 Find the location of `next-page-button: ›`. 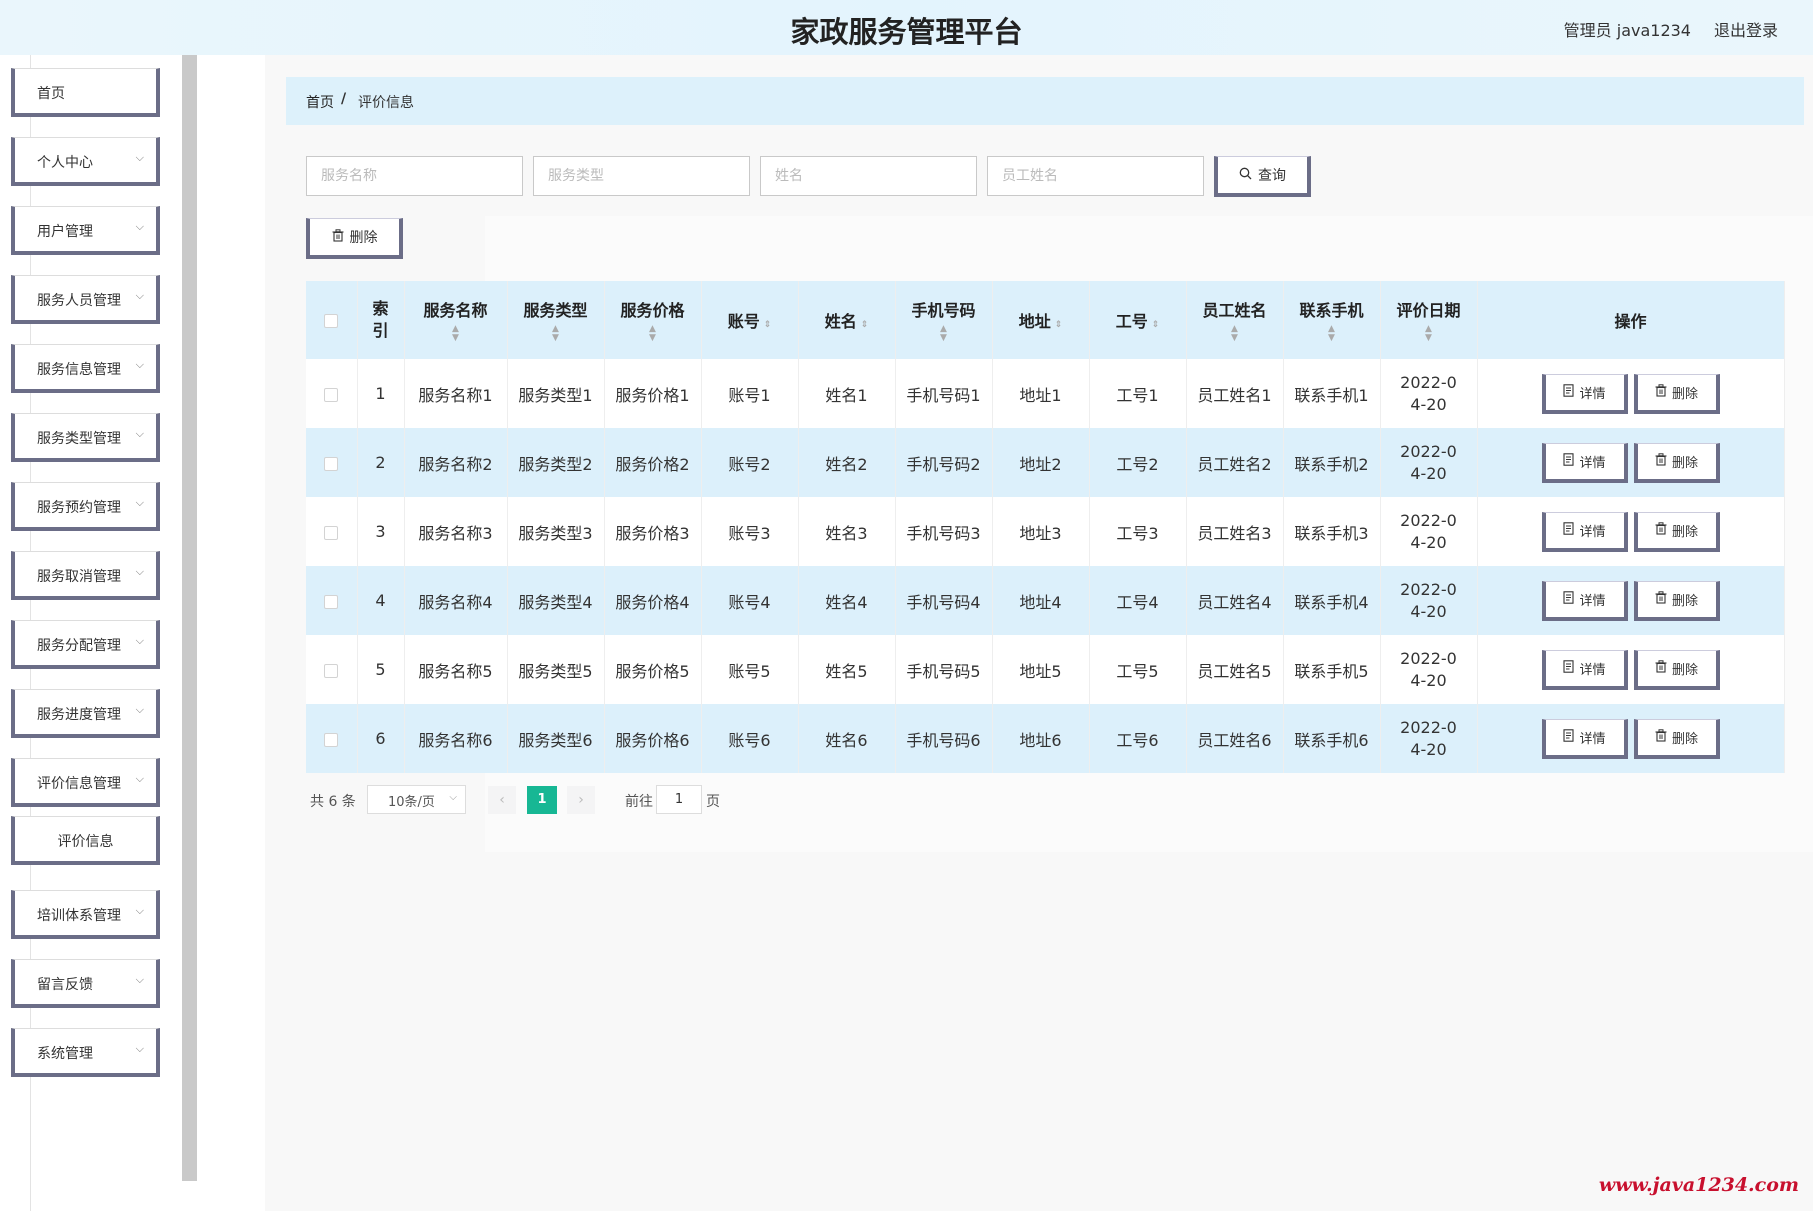

next-page-button: › is located at coordinates (581, 800).